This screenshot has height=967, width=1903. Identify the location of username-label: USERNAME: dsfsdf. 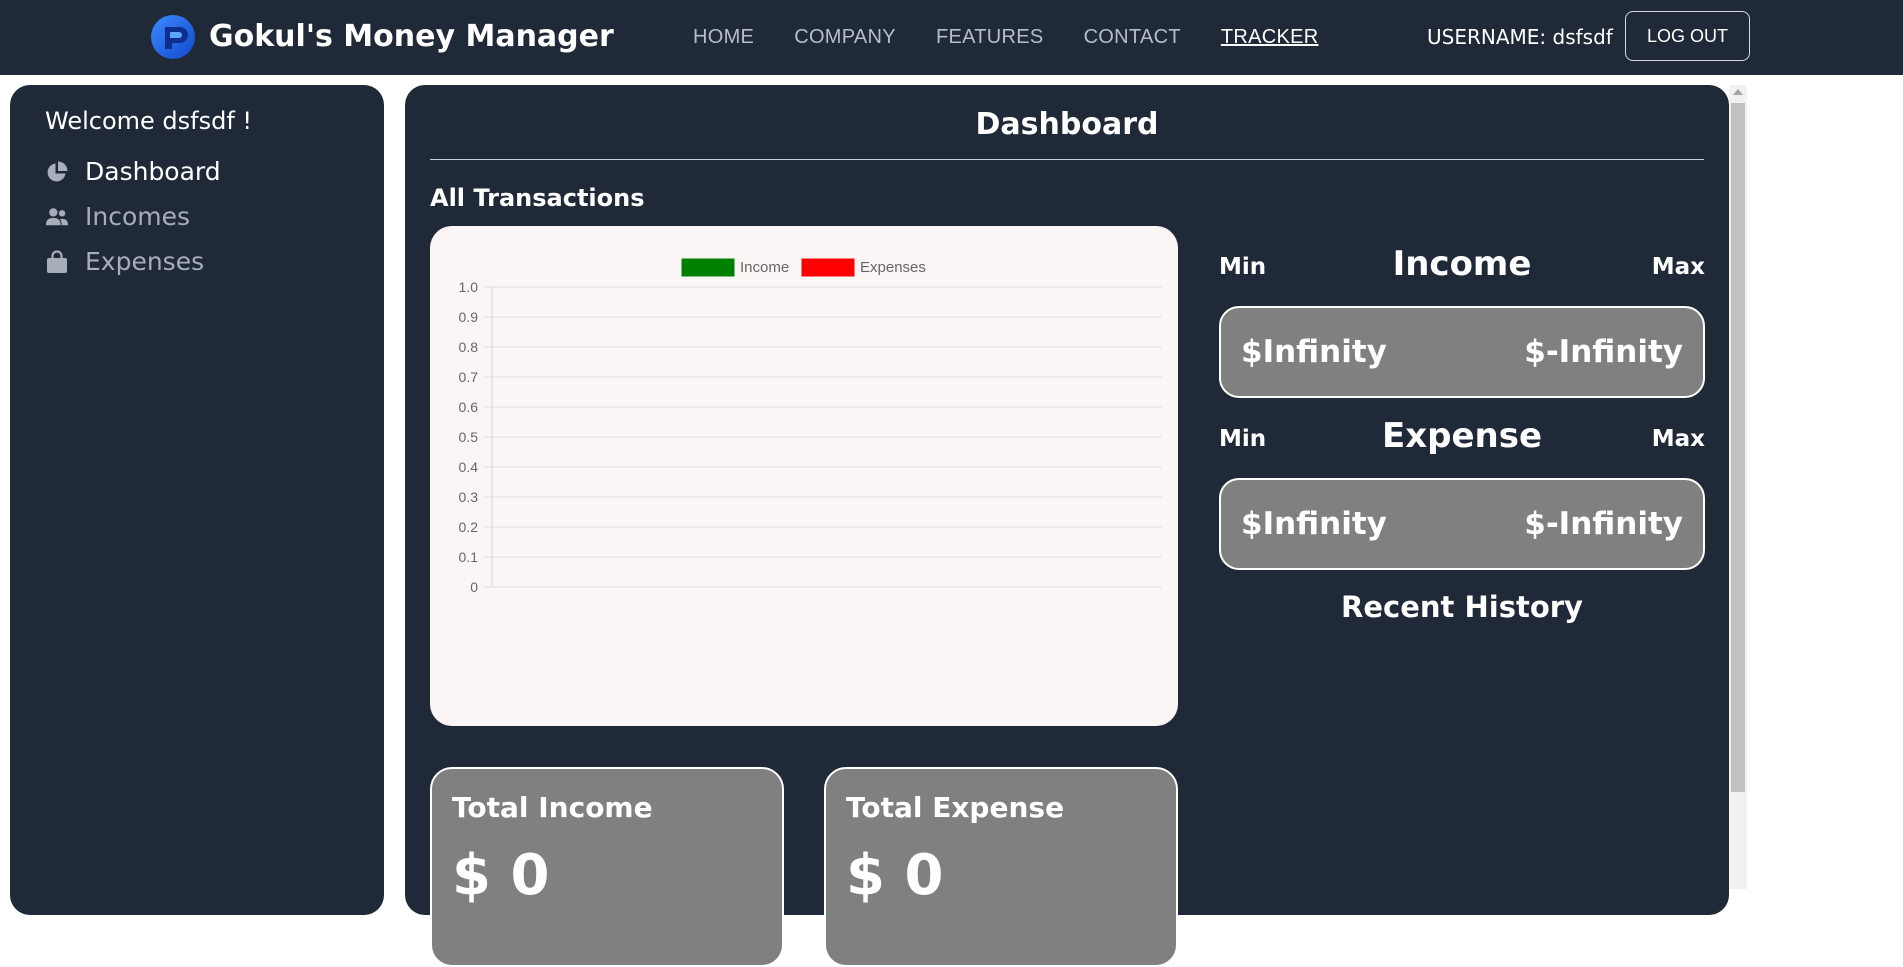
(1520, 37).